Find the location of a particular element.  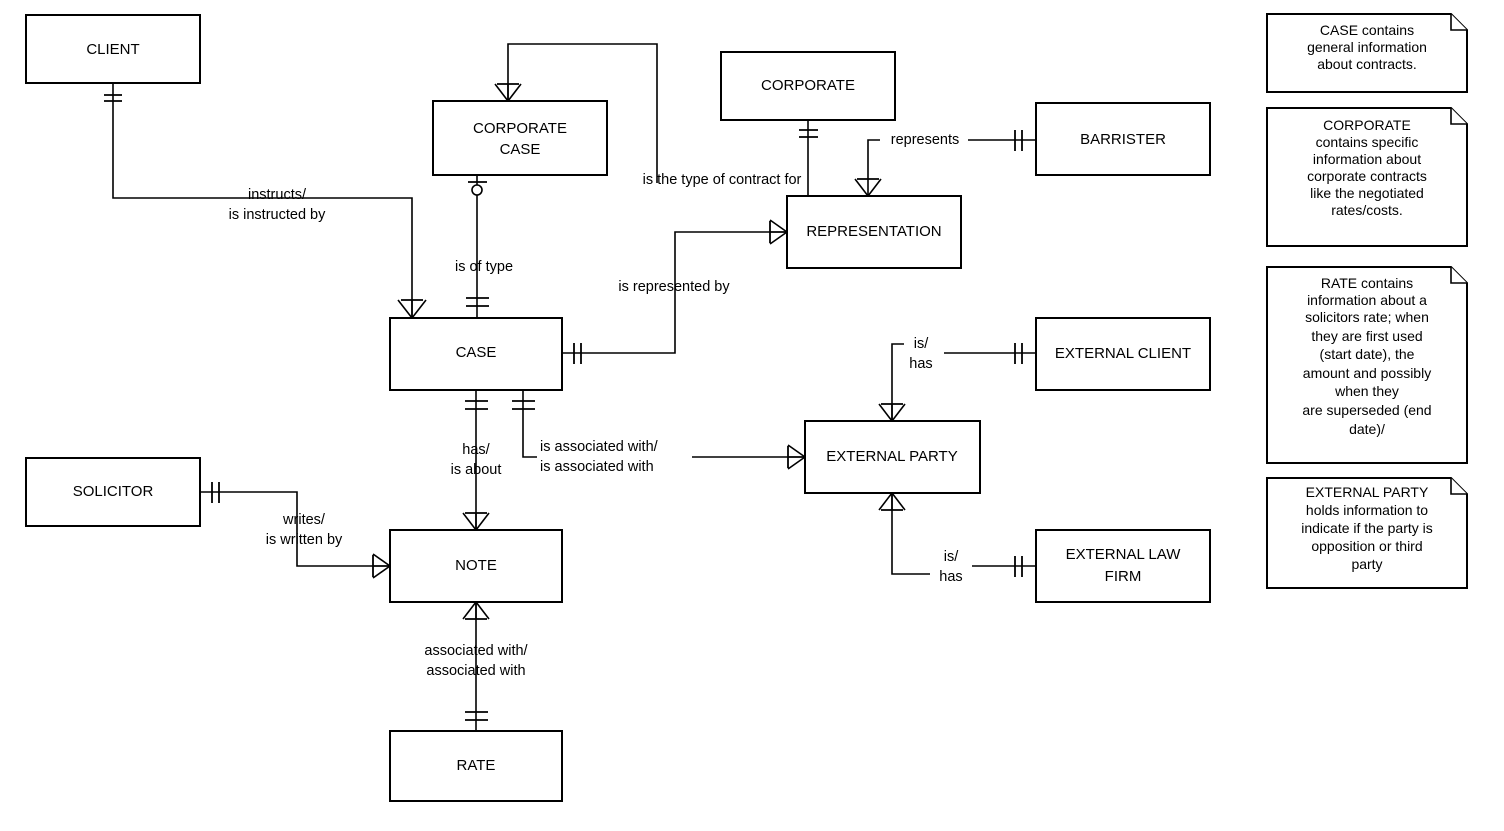

rel-label-case-note-line1: has/ is located at coordinates (476, 450).